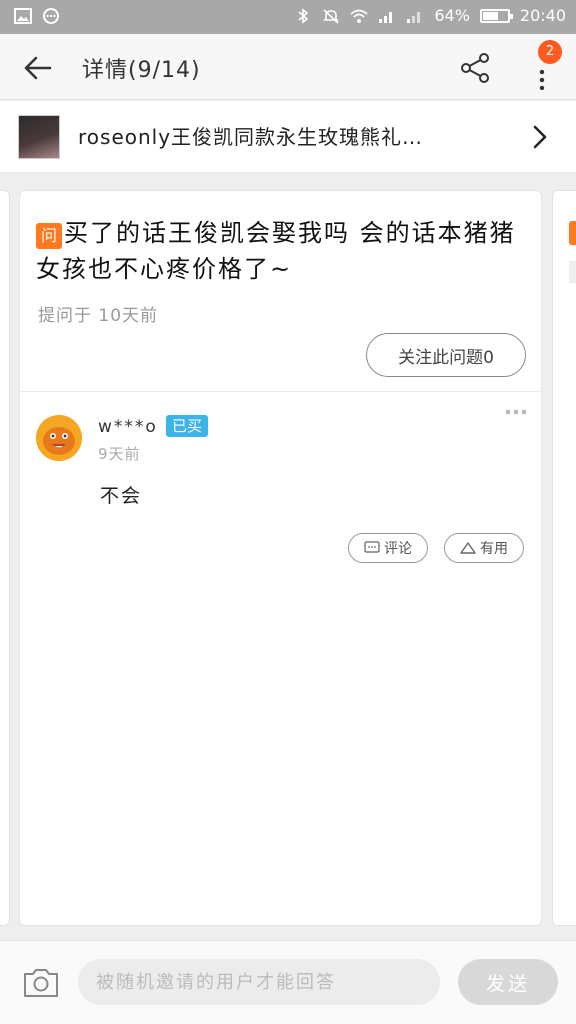 The width and height of the screenshot is (576, 1024). What do you see at coordinates (39, 137) in the screenshot?
I see `product-thumbnail` at bounding box center [39, 137].